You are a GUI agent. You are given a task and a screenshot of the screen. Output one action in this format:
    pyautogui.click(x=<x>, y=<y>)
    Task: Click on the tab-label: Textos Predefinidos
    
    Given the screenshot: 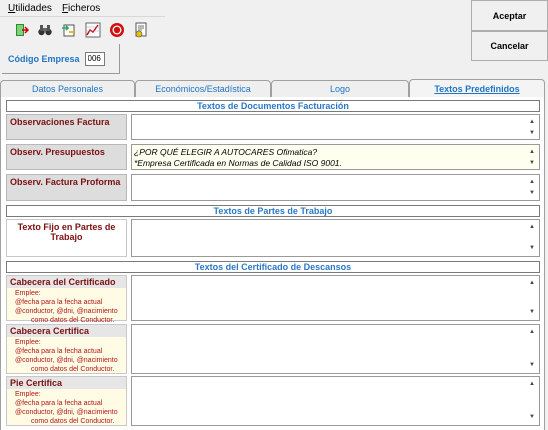 What is the action you would take?
    pyautogui.click(x=477, y=88)
    